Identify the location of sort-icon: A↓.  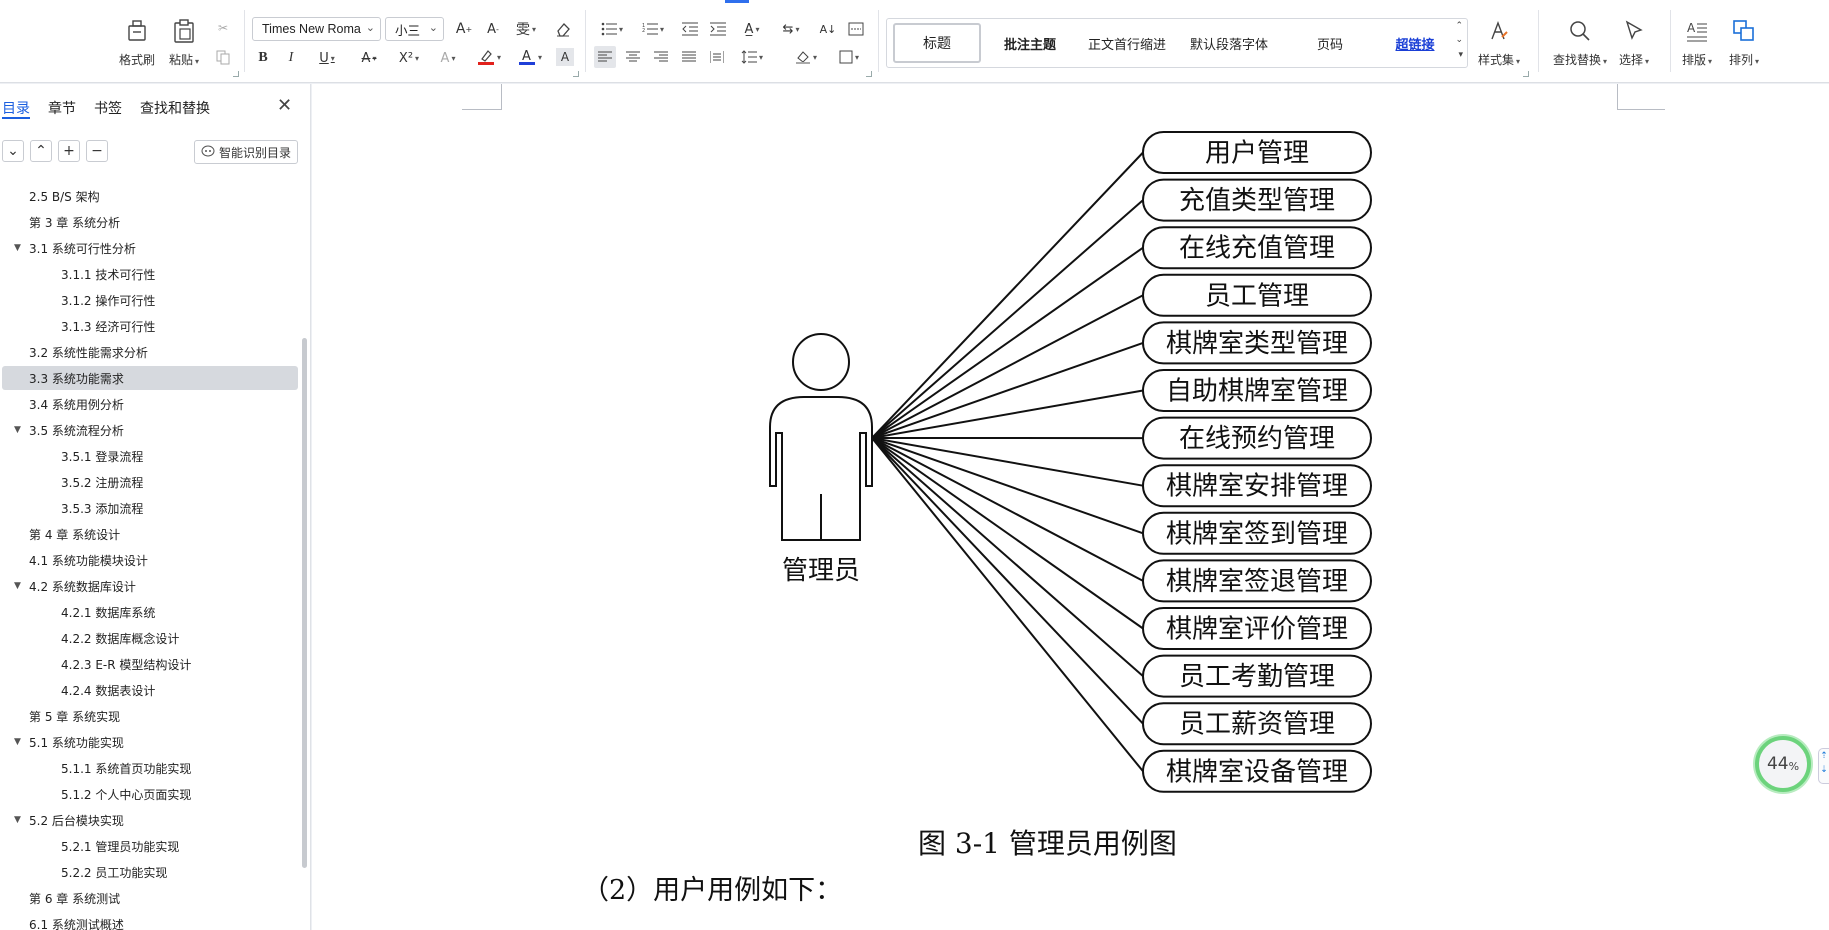
(828, 29).